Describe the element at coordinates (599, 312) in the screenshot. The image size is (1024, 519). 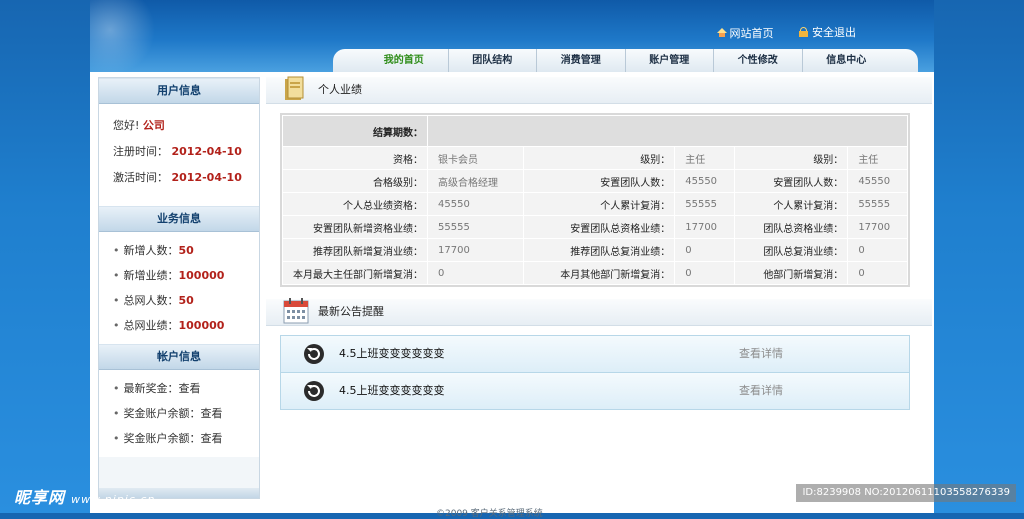
I see `notices-header: 最新公告提醒` at that location.